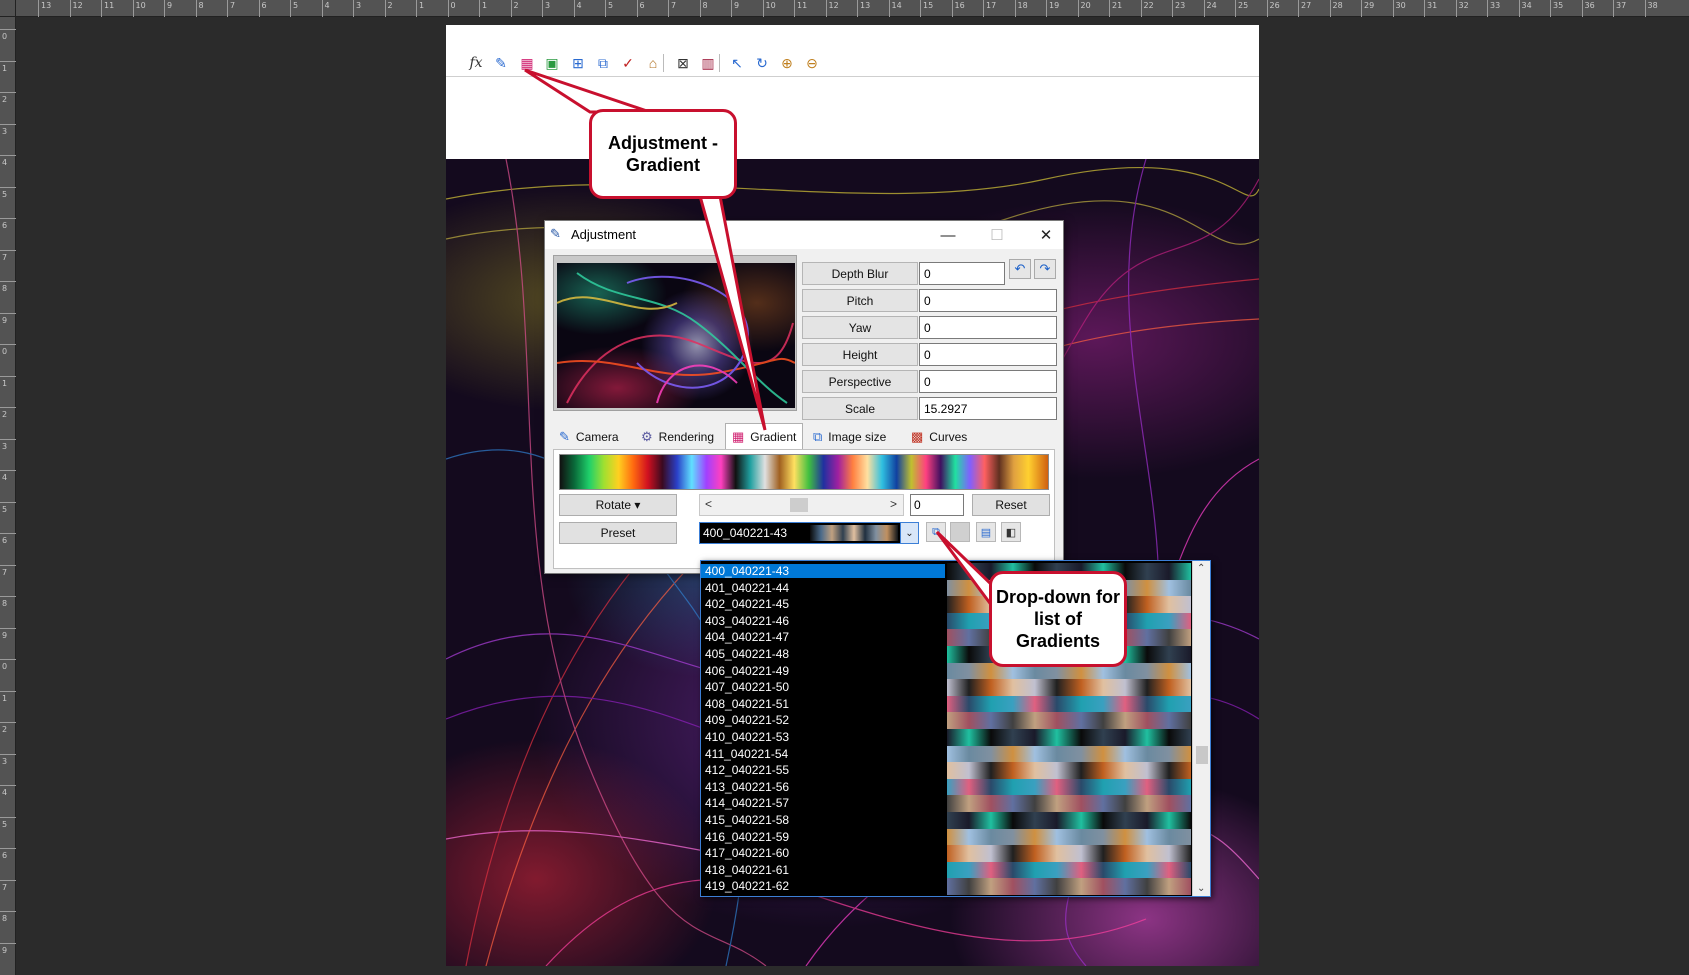 This screenshot has width=1689, height=975. I want to click on list-item: 414_040221-57, so click(946, 804).